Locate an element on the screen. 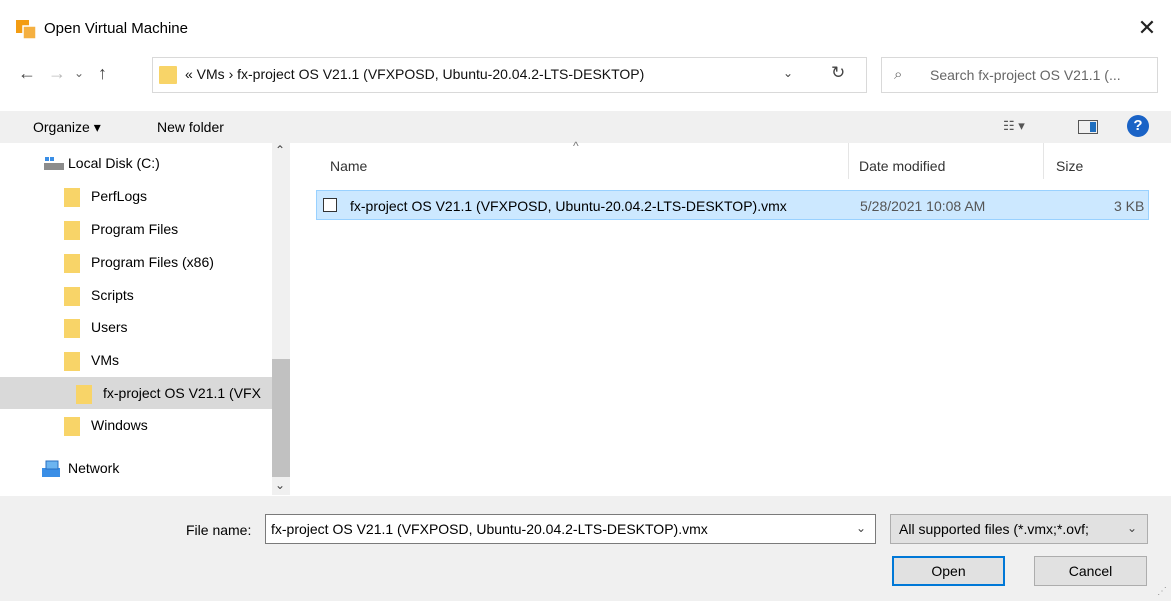 This screenshot has height=601, width=1171. column-header-size: Size is located at coordinates (1069, 166).